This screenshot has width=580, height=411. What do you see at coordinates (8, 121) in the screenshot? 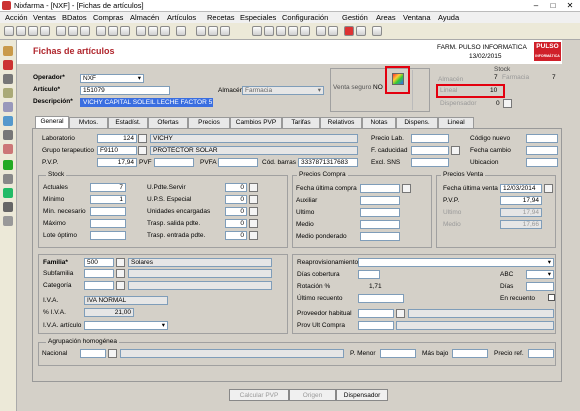
I see `users-icon` at bounding box center [8, 121].